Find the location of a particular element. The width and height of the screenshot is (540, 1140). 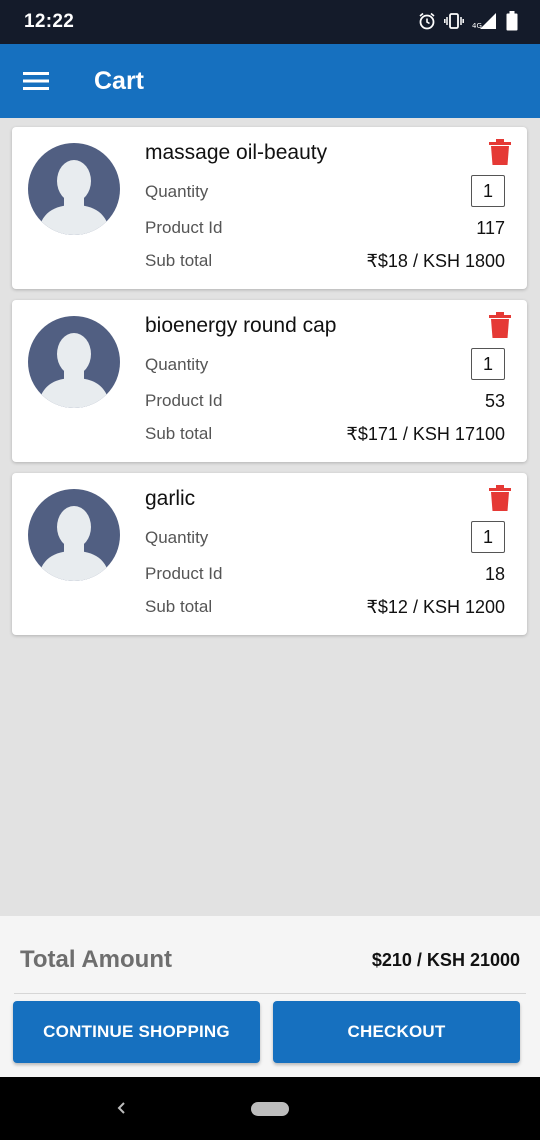

app-bar: Cart is located at coordinates (270, 81).